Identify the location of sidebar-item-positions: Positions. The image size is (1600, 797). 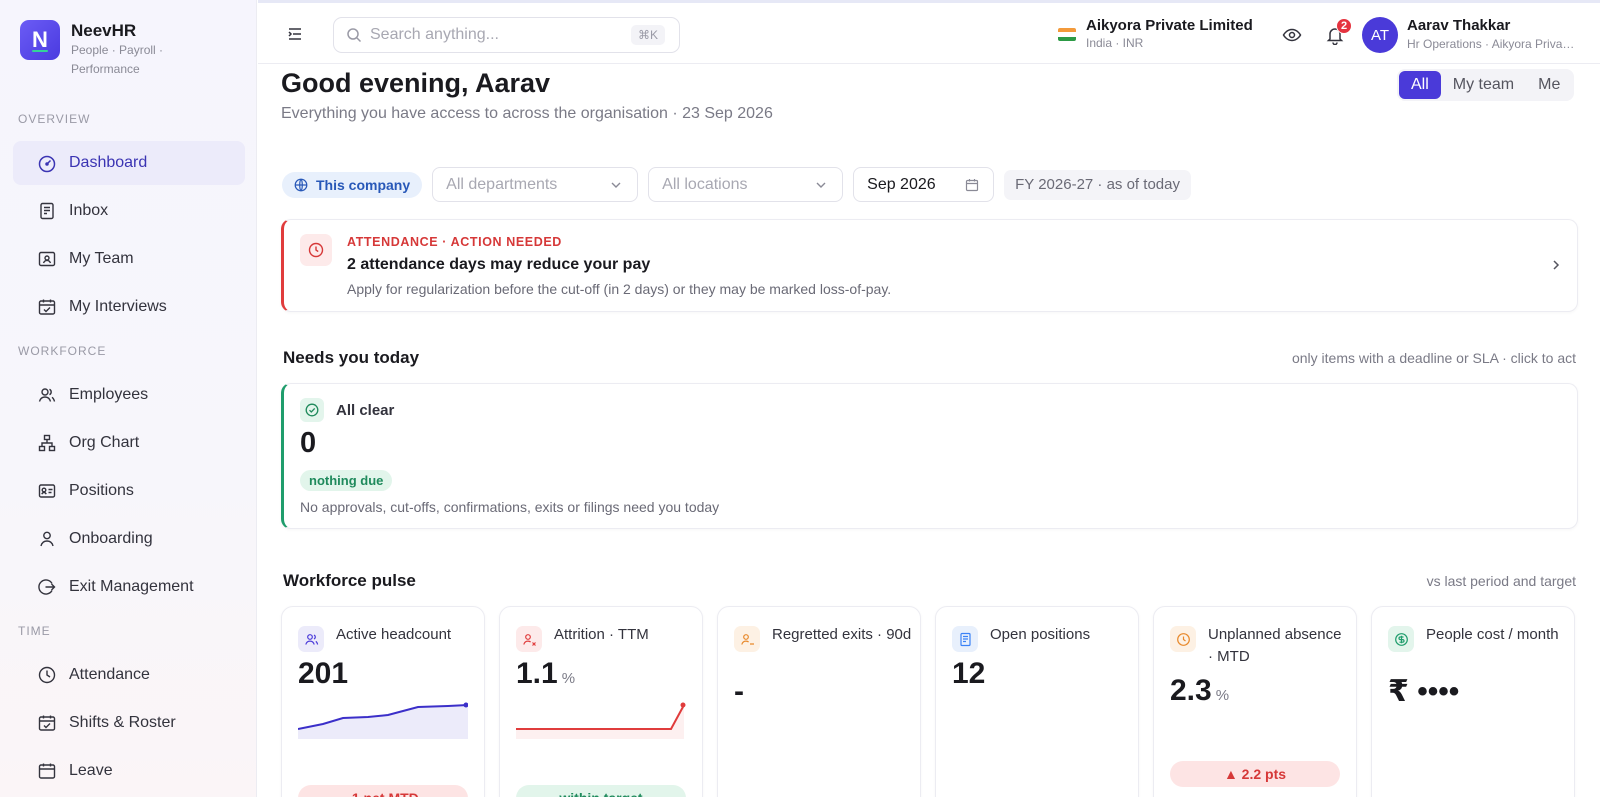
(129, 491).